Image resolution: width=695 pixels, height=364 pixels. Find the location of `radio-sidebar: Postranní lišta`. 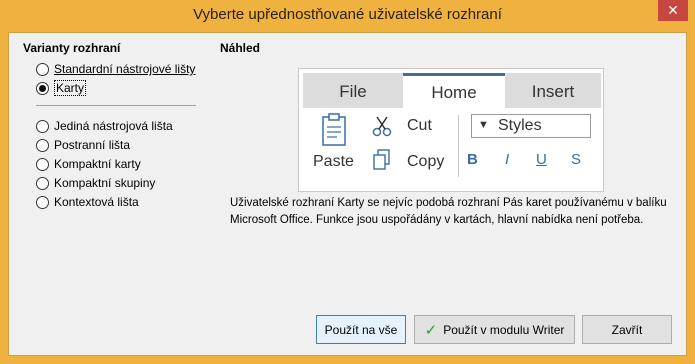

radio-sidebar: Postranní lišta is located at coordinates (83, 145).